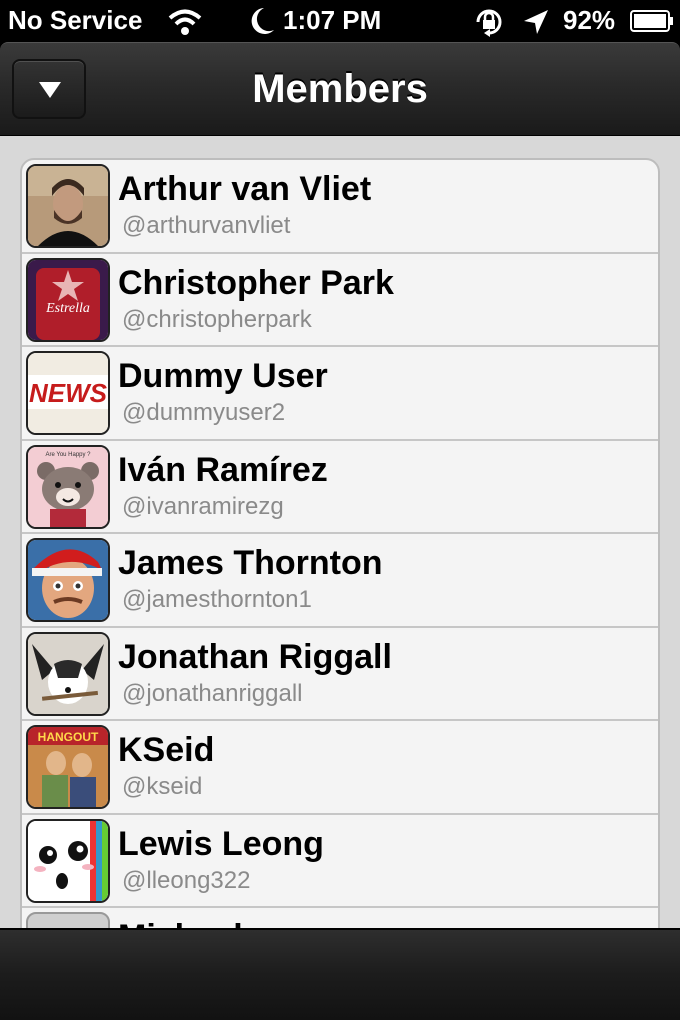 The height and width of the screenshot is (1020, 680). Describe the element at coordinates (203, 506) in the screenshot. I see `member-handle: @ivanramirezg` at that location.